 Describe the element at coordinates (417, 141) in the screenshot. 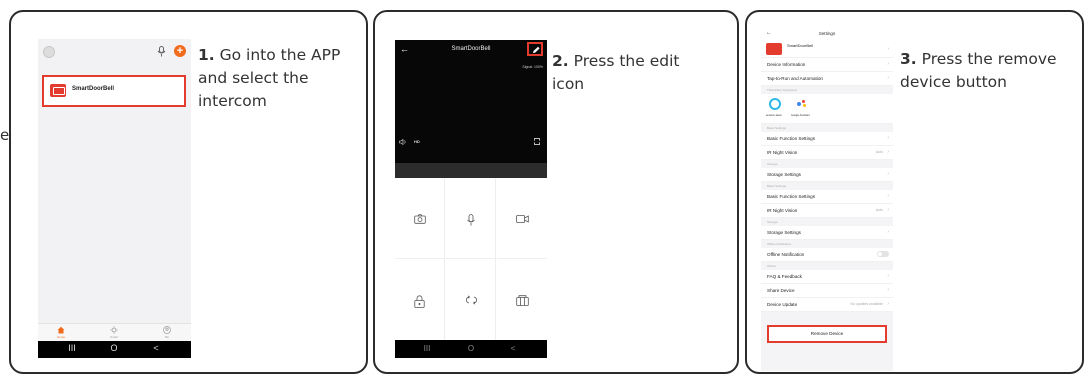

I see `quality-toggle: HD` at that location.